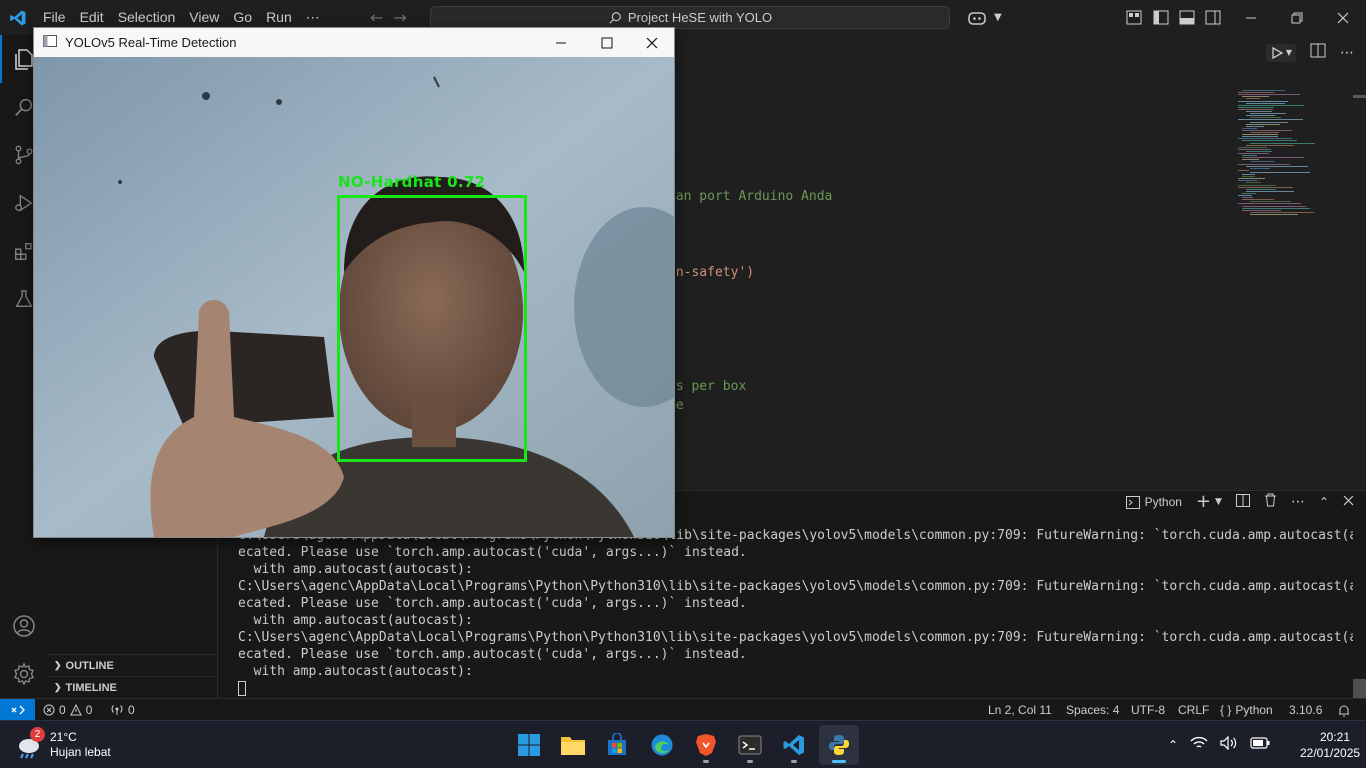 The image size is (1366, 768). I want to click on radio-tower-icon, so click(117, 710).